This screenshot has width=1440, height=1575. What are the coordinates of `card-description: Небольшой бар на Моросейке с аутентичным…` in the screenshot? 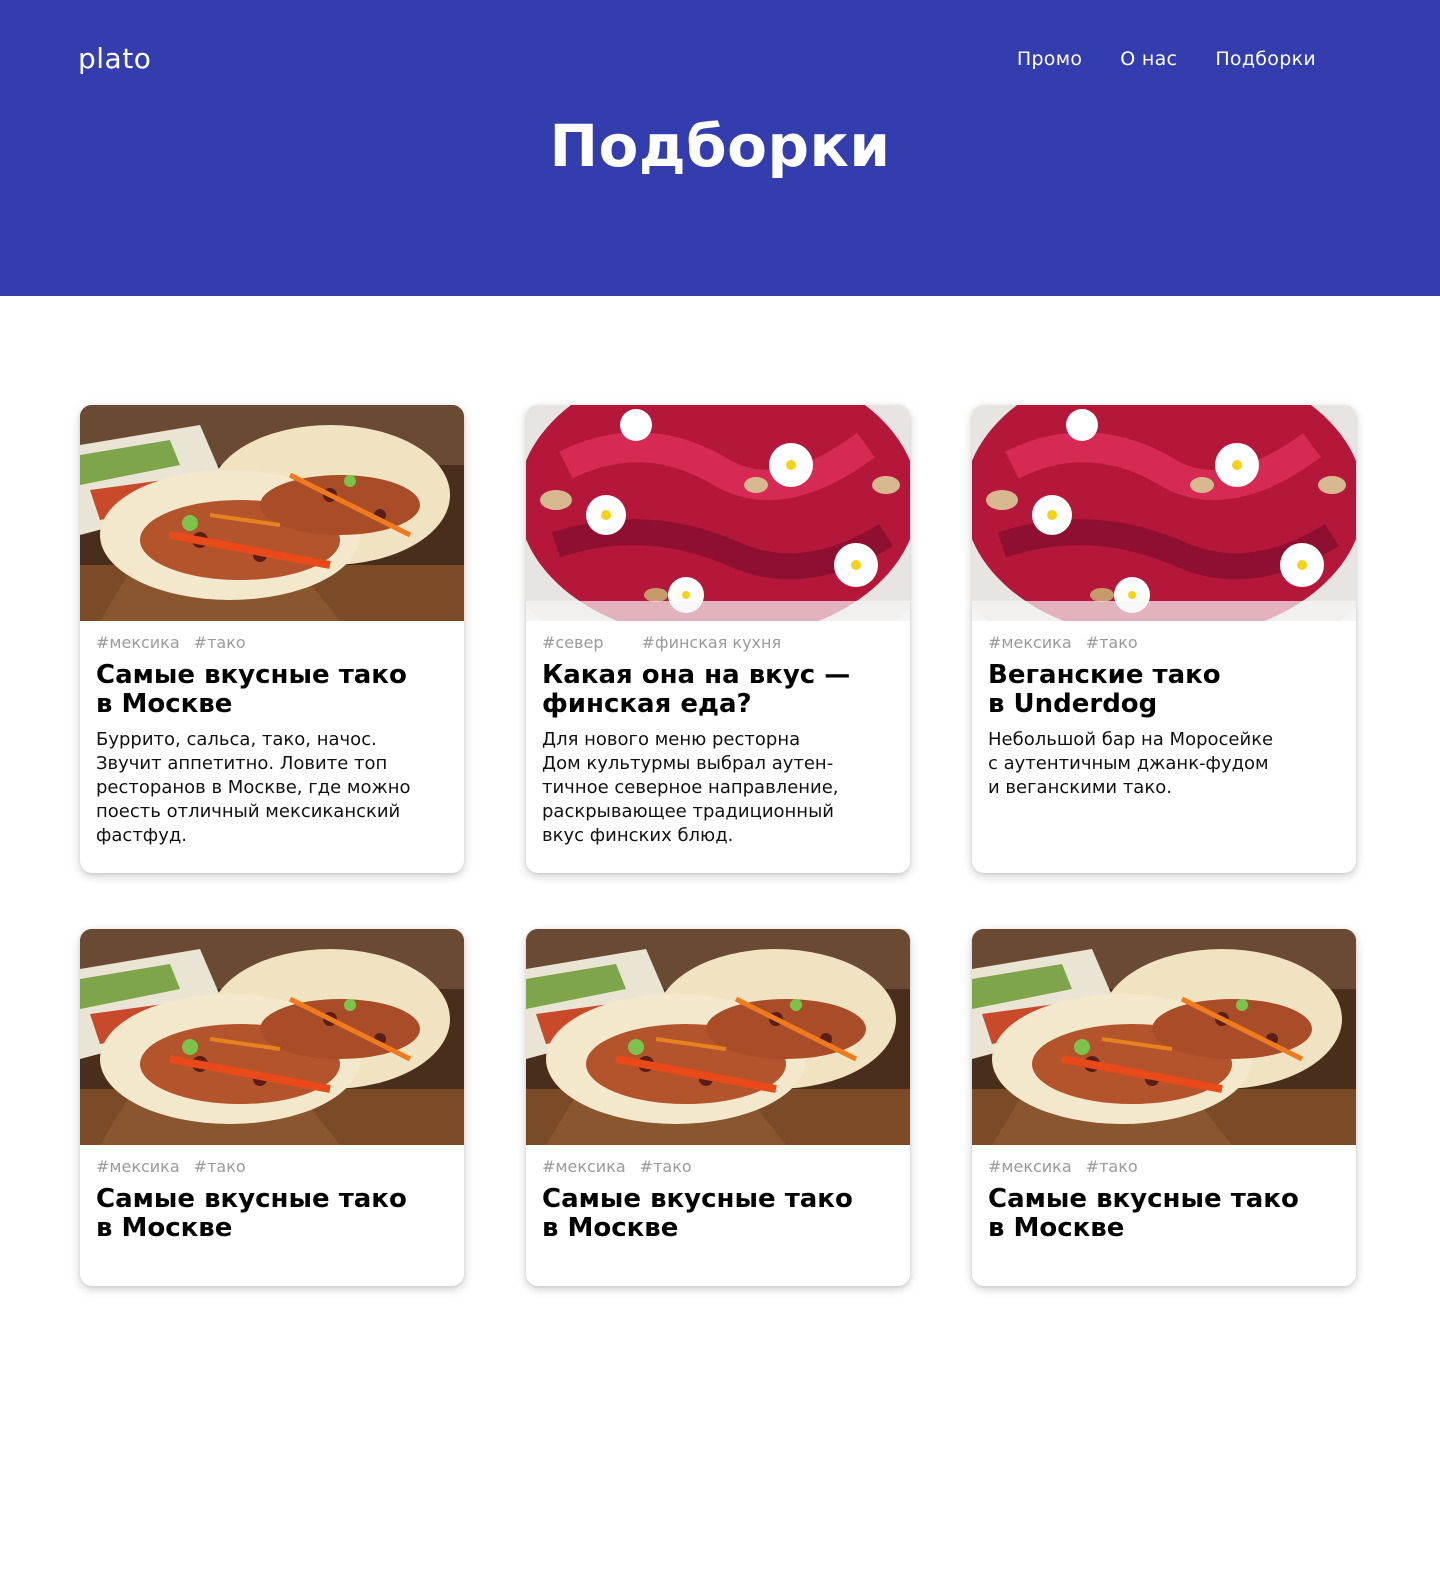 It's located at (1131, 763).